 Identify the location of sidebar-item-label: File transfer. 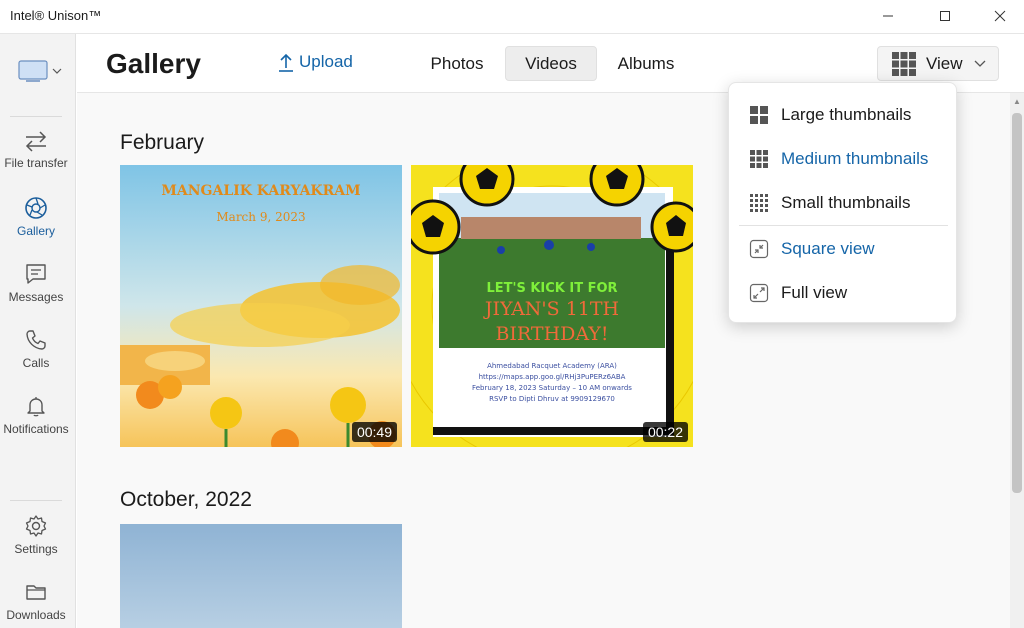
(36, 163).